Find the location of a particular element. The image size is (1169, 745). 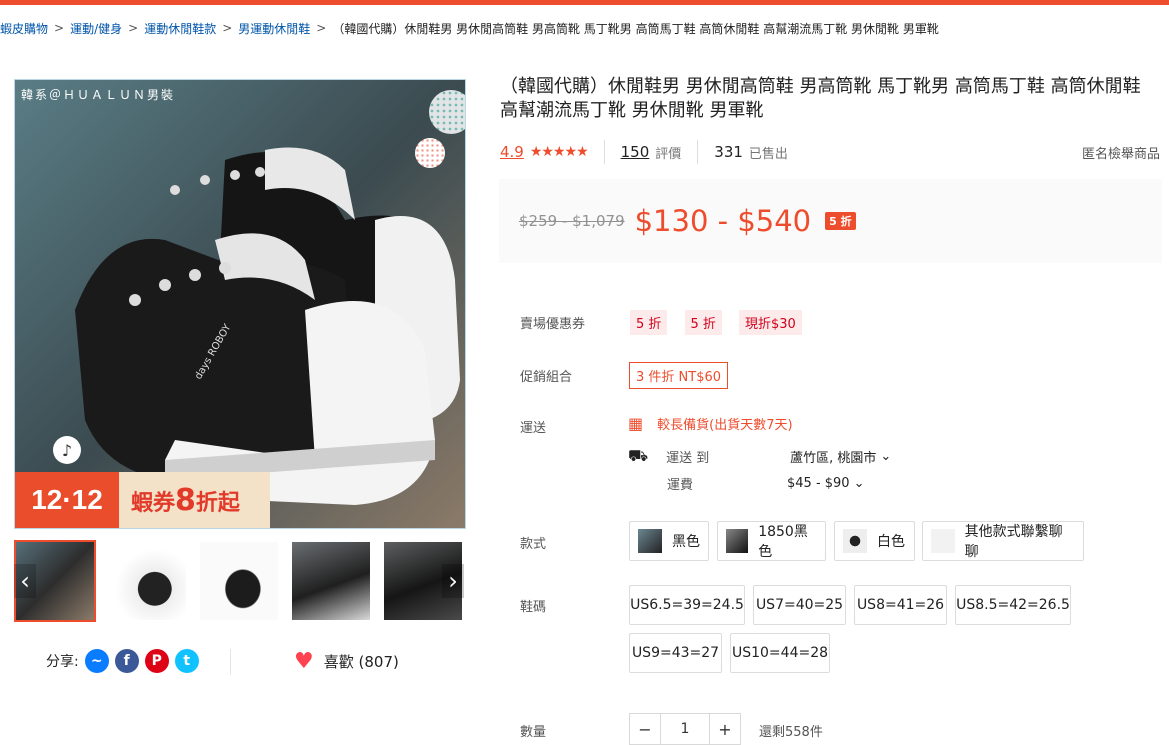

quantity-input: 1 is located at coordinates (685, 729).